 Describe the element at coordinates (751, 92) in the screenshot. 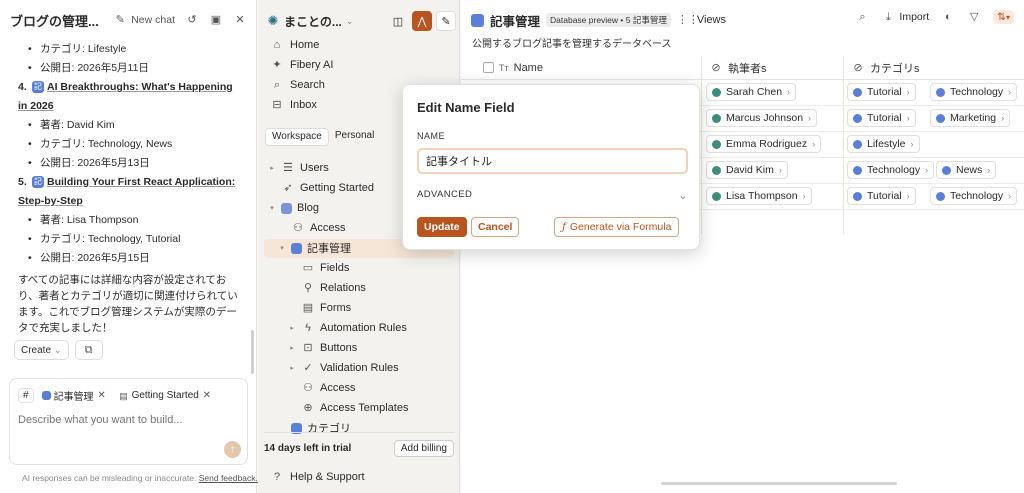

I see `author-chip: Sarah Chen ›` at that location.